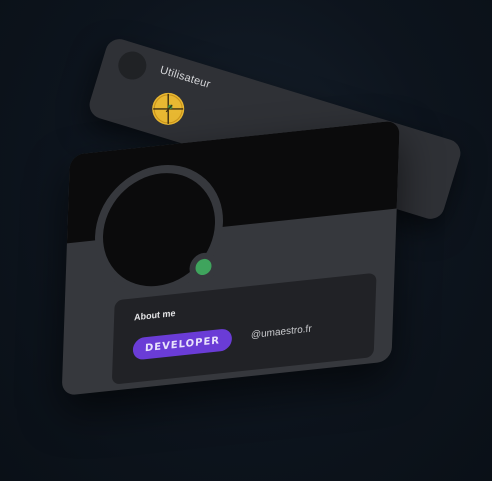 The width and height of the screenshot is (492, 481). Describe the element at coordinates (185, 77) in the screenshot. I see `back-username: Utilisateur` at that location.